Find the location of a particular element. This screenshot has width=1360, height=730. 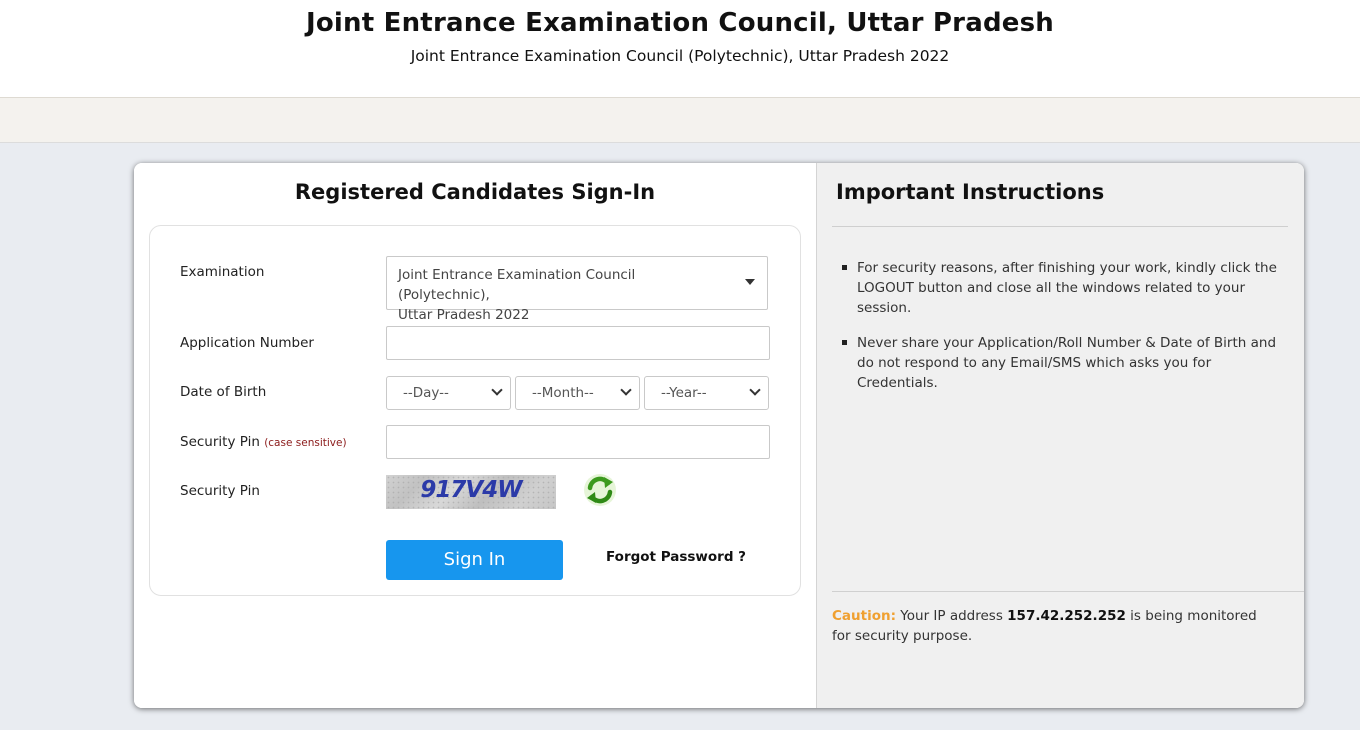

caret-down-icon is located at coordinates (750, 282).